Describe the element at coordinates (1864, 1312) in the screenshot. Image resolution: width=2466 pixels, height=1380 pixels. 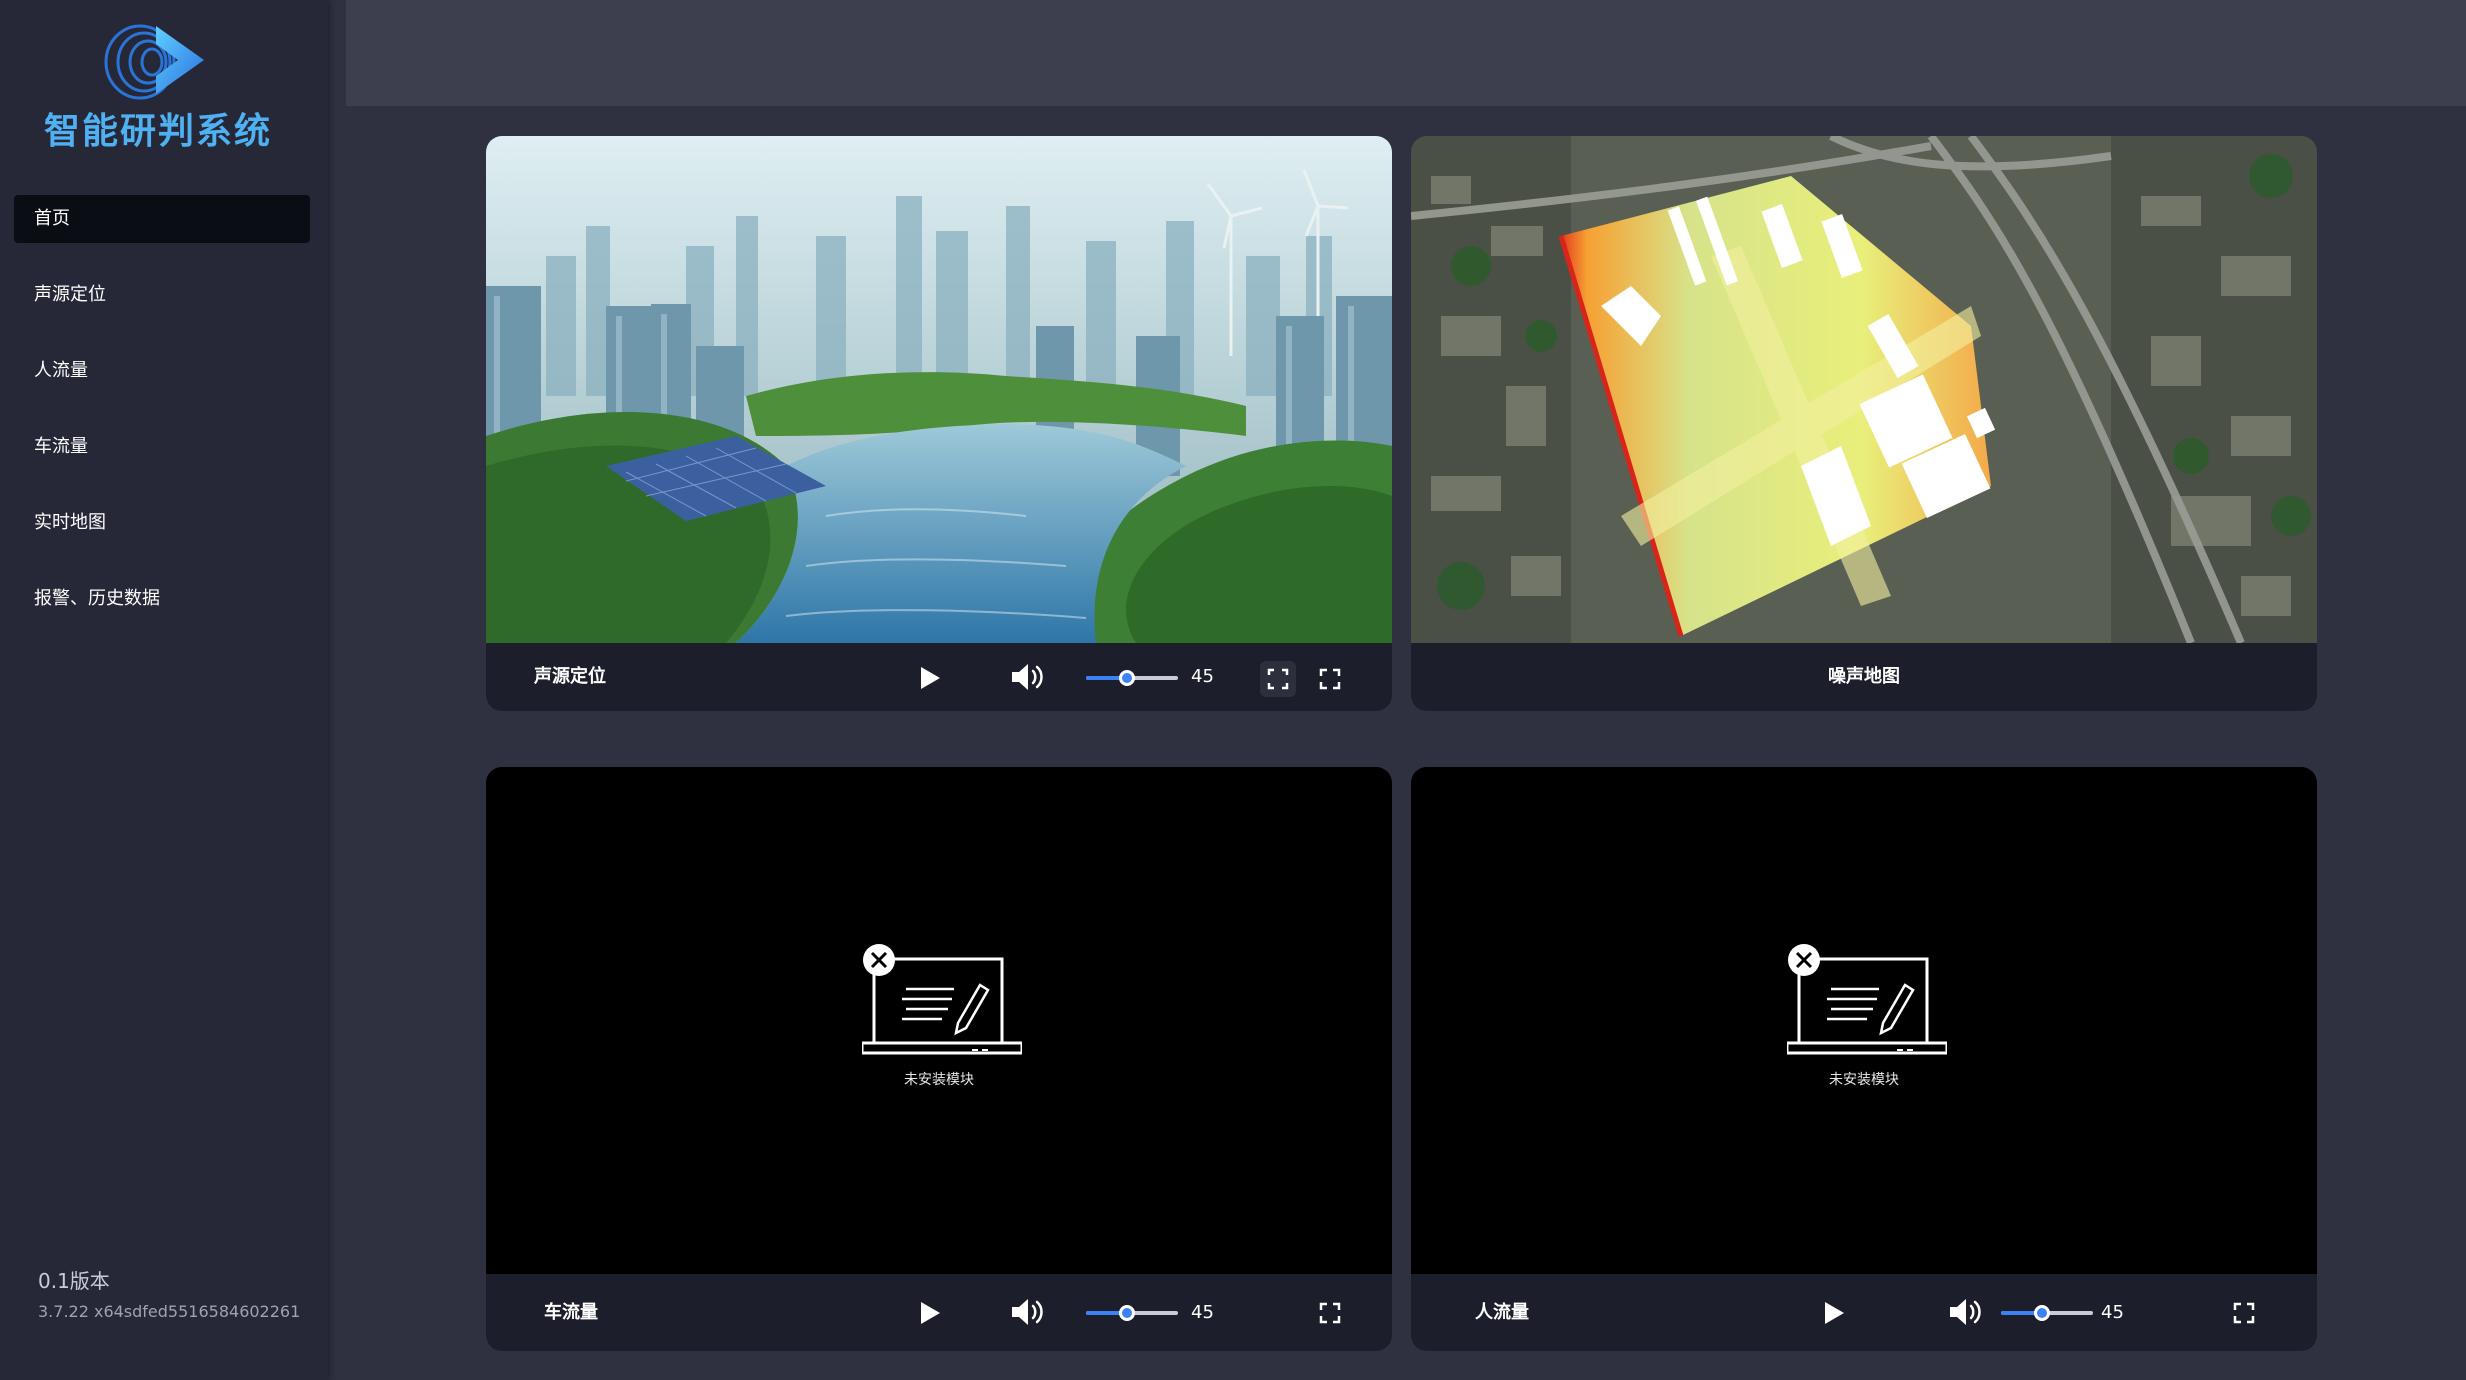
I see `controls-people-flow: 人流量 45` at that location.